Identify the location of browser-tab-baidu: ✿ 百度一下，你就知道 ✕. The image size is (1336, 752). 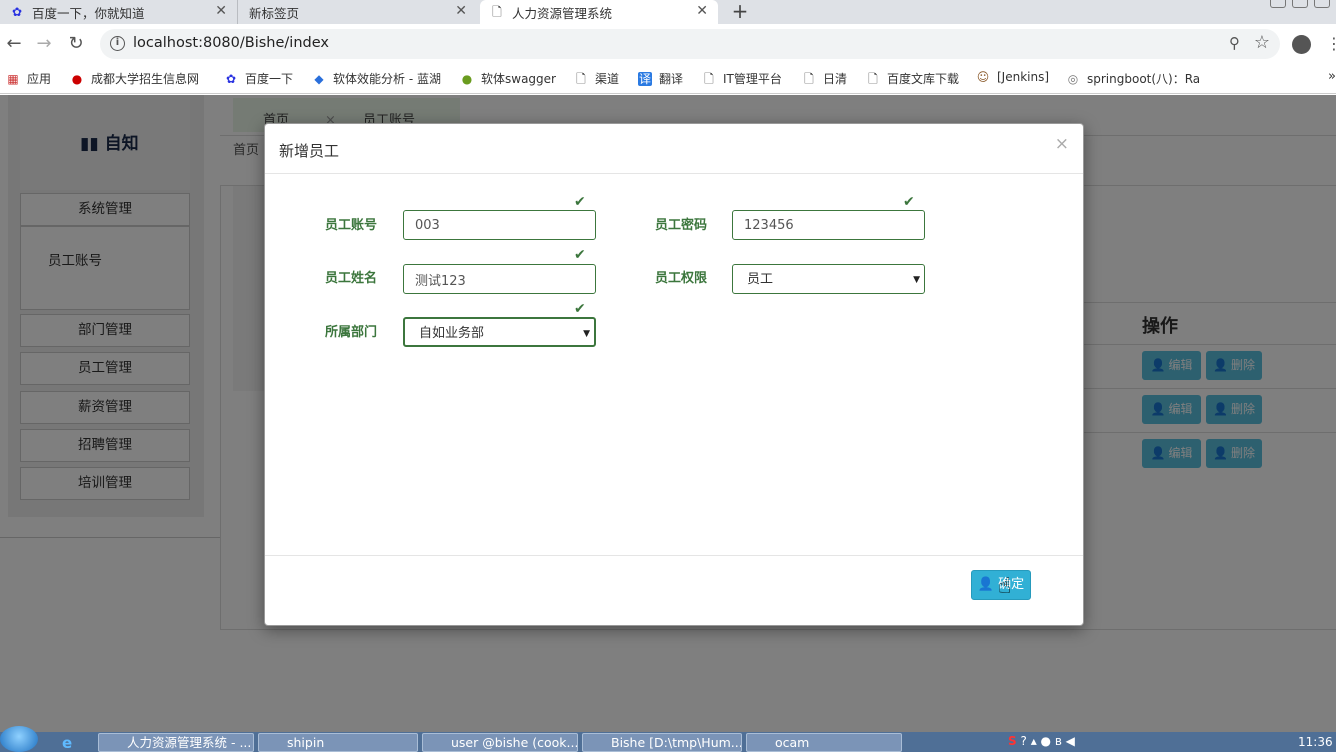
(119, 12).